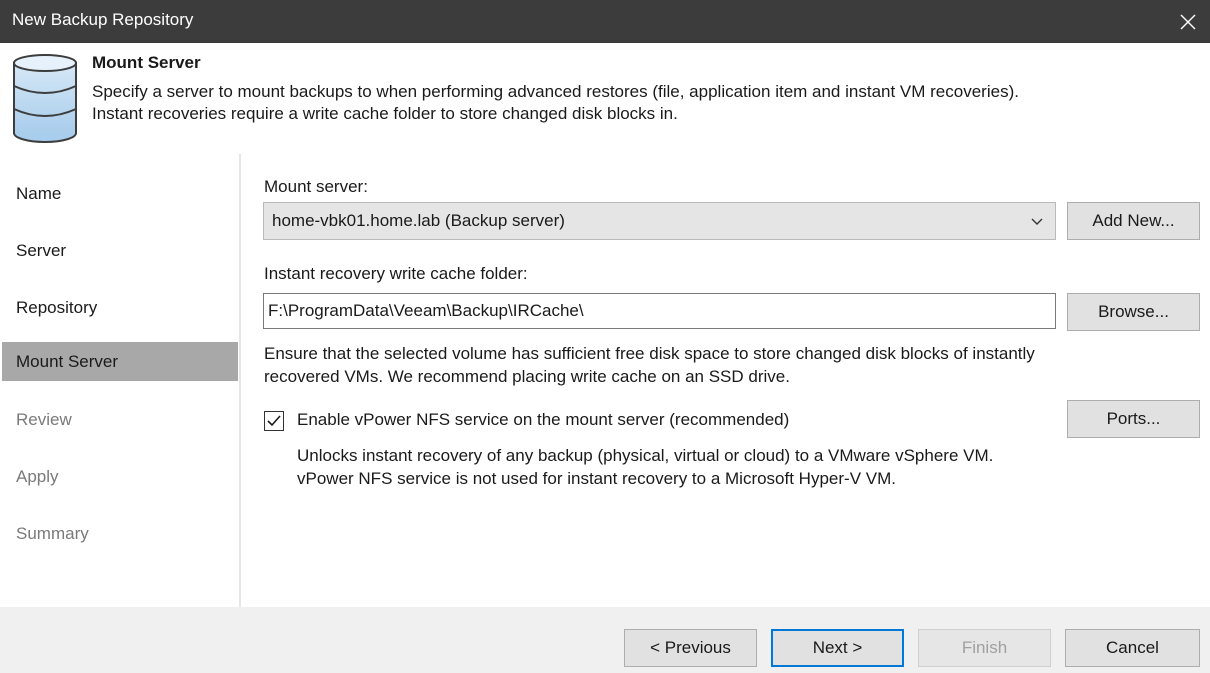 The image size is (1210, 673). Describe the element at coordinates (837, 648) in the screenshot. I see `next-button: Next >` at that location.